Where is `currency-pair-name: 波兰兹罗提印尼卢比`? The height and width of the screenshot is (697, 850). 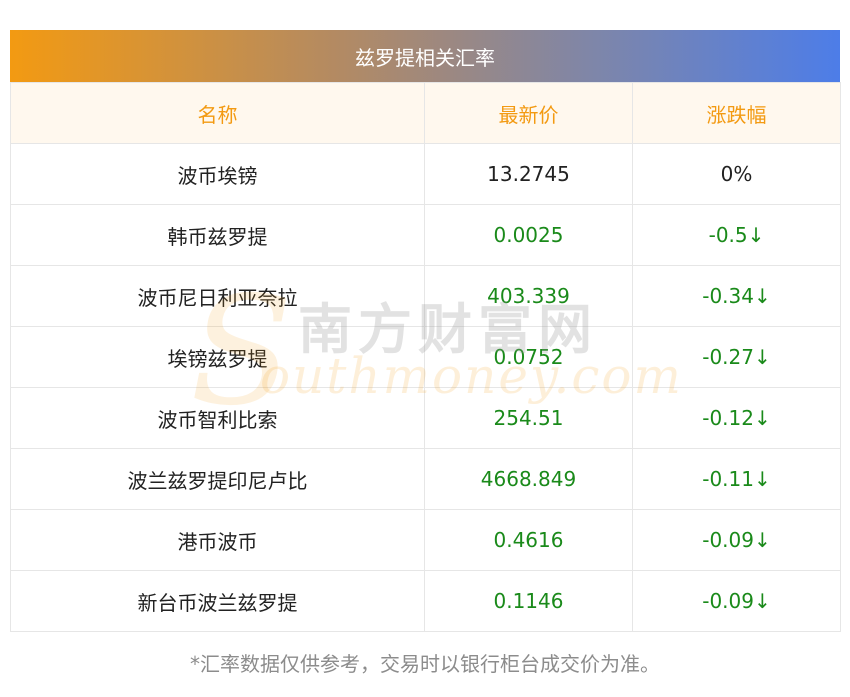
currency-pair-name: 波兰兹罗提印尼卢比 is located at coordinates (217, 479).